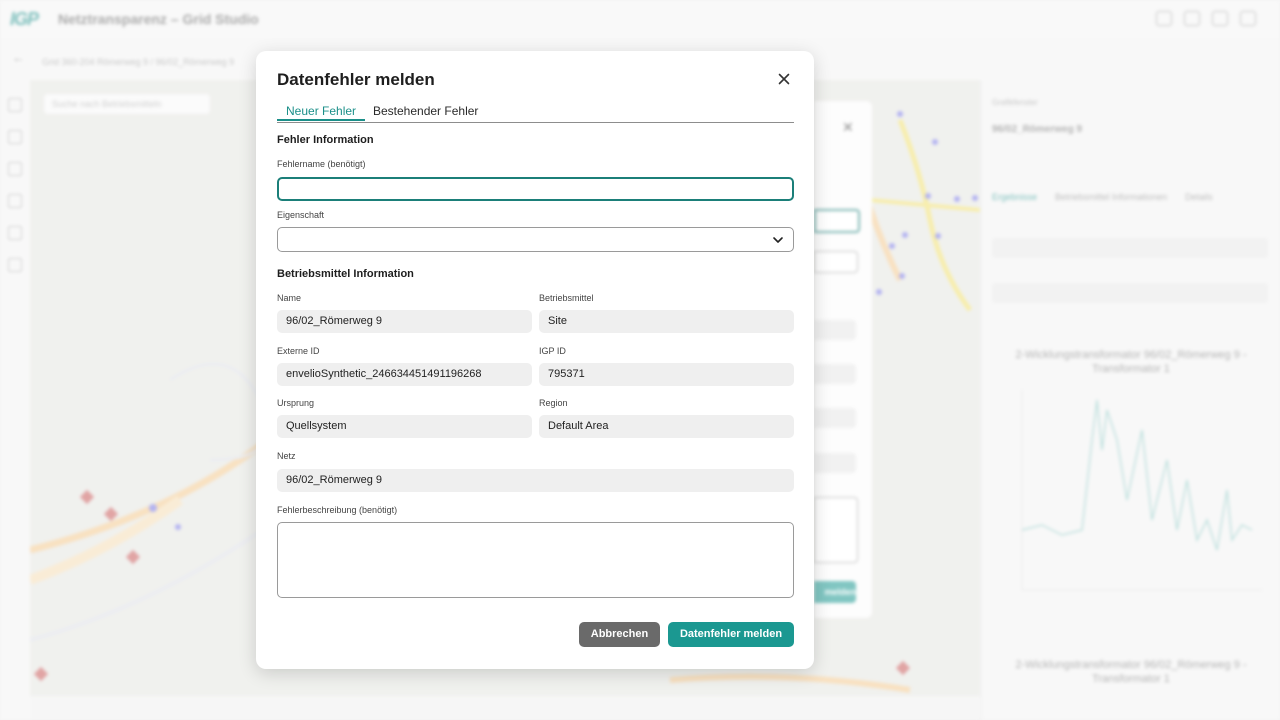 This screenshot has height=720, width=1280. I want to click on error-name-input, so click(535, 189).